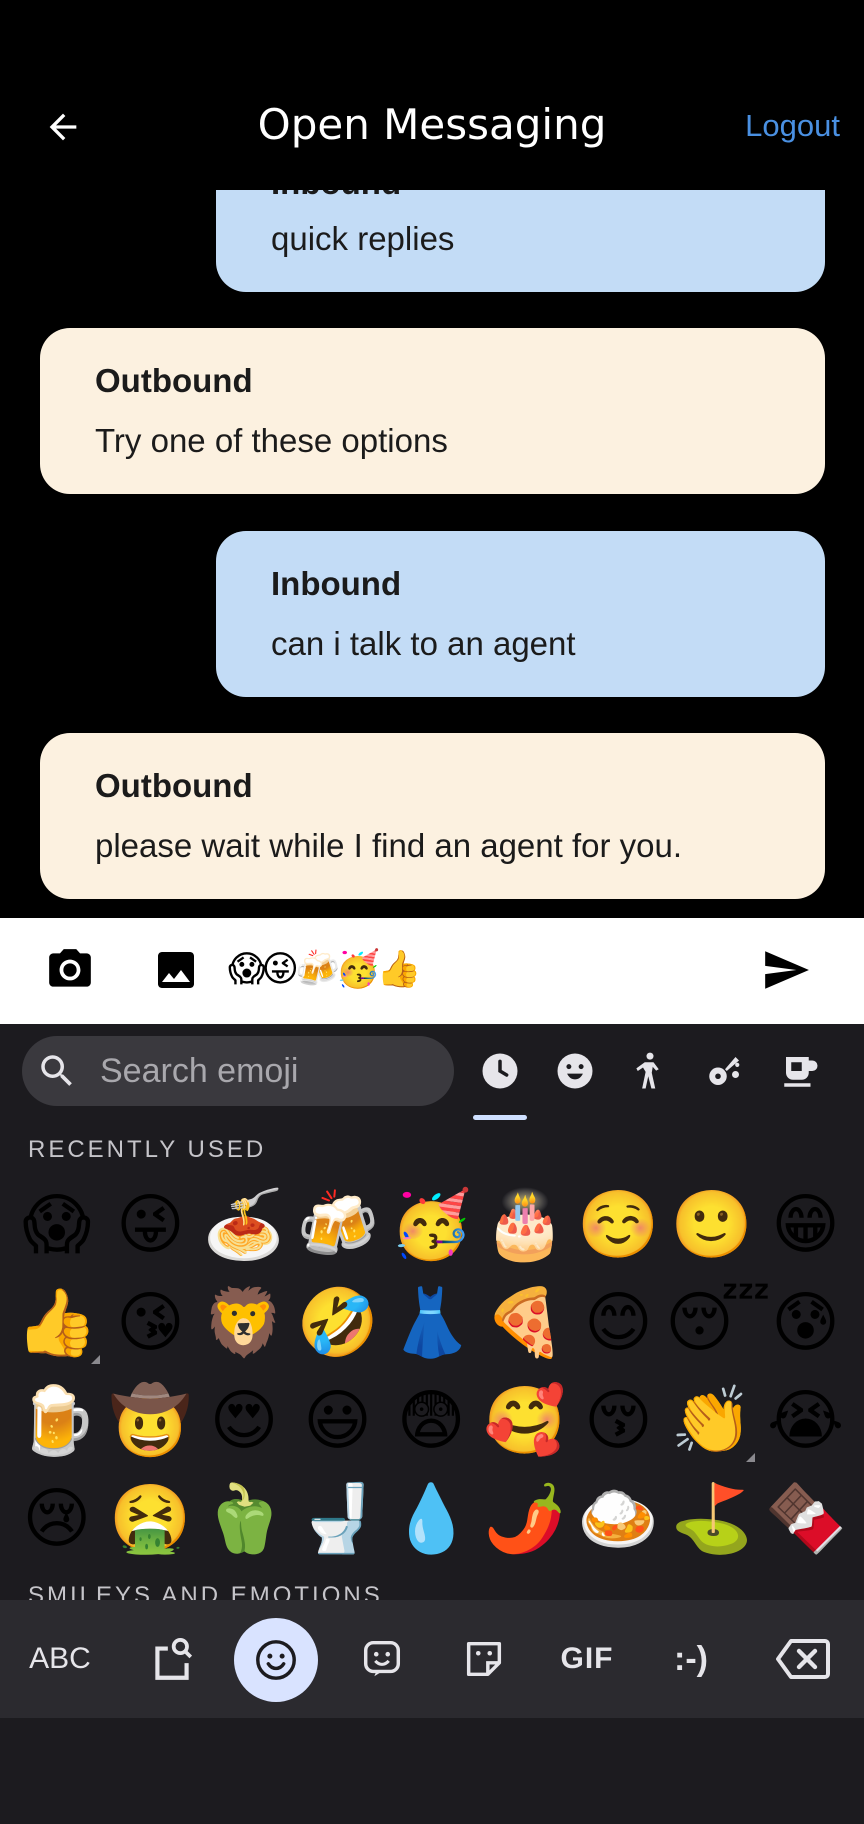 The width and height of the screenshot is (864, 1824). Describe the element at coordinates (60, 1659) in the screenshot. I see `abc-button: ABC` at that location.